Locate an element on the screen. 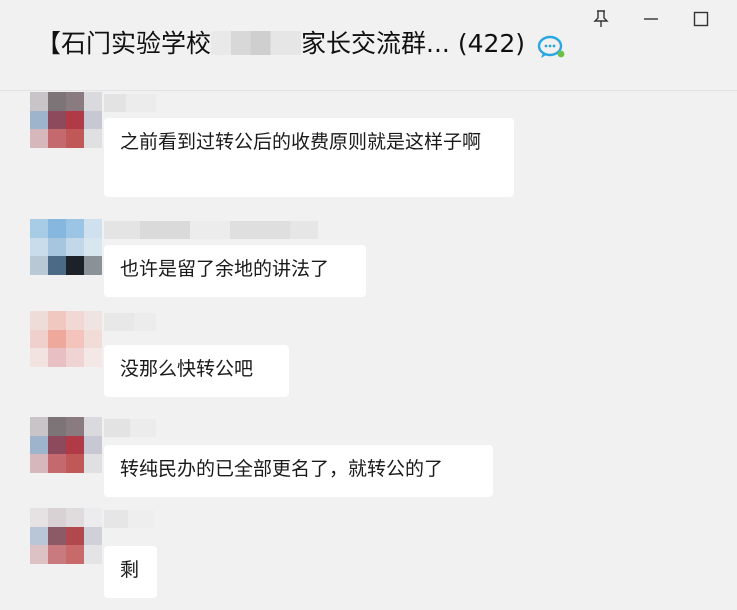  header-divider is located at coordinates (368, 90).